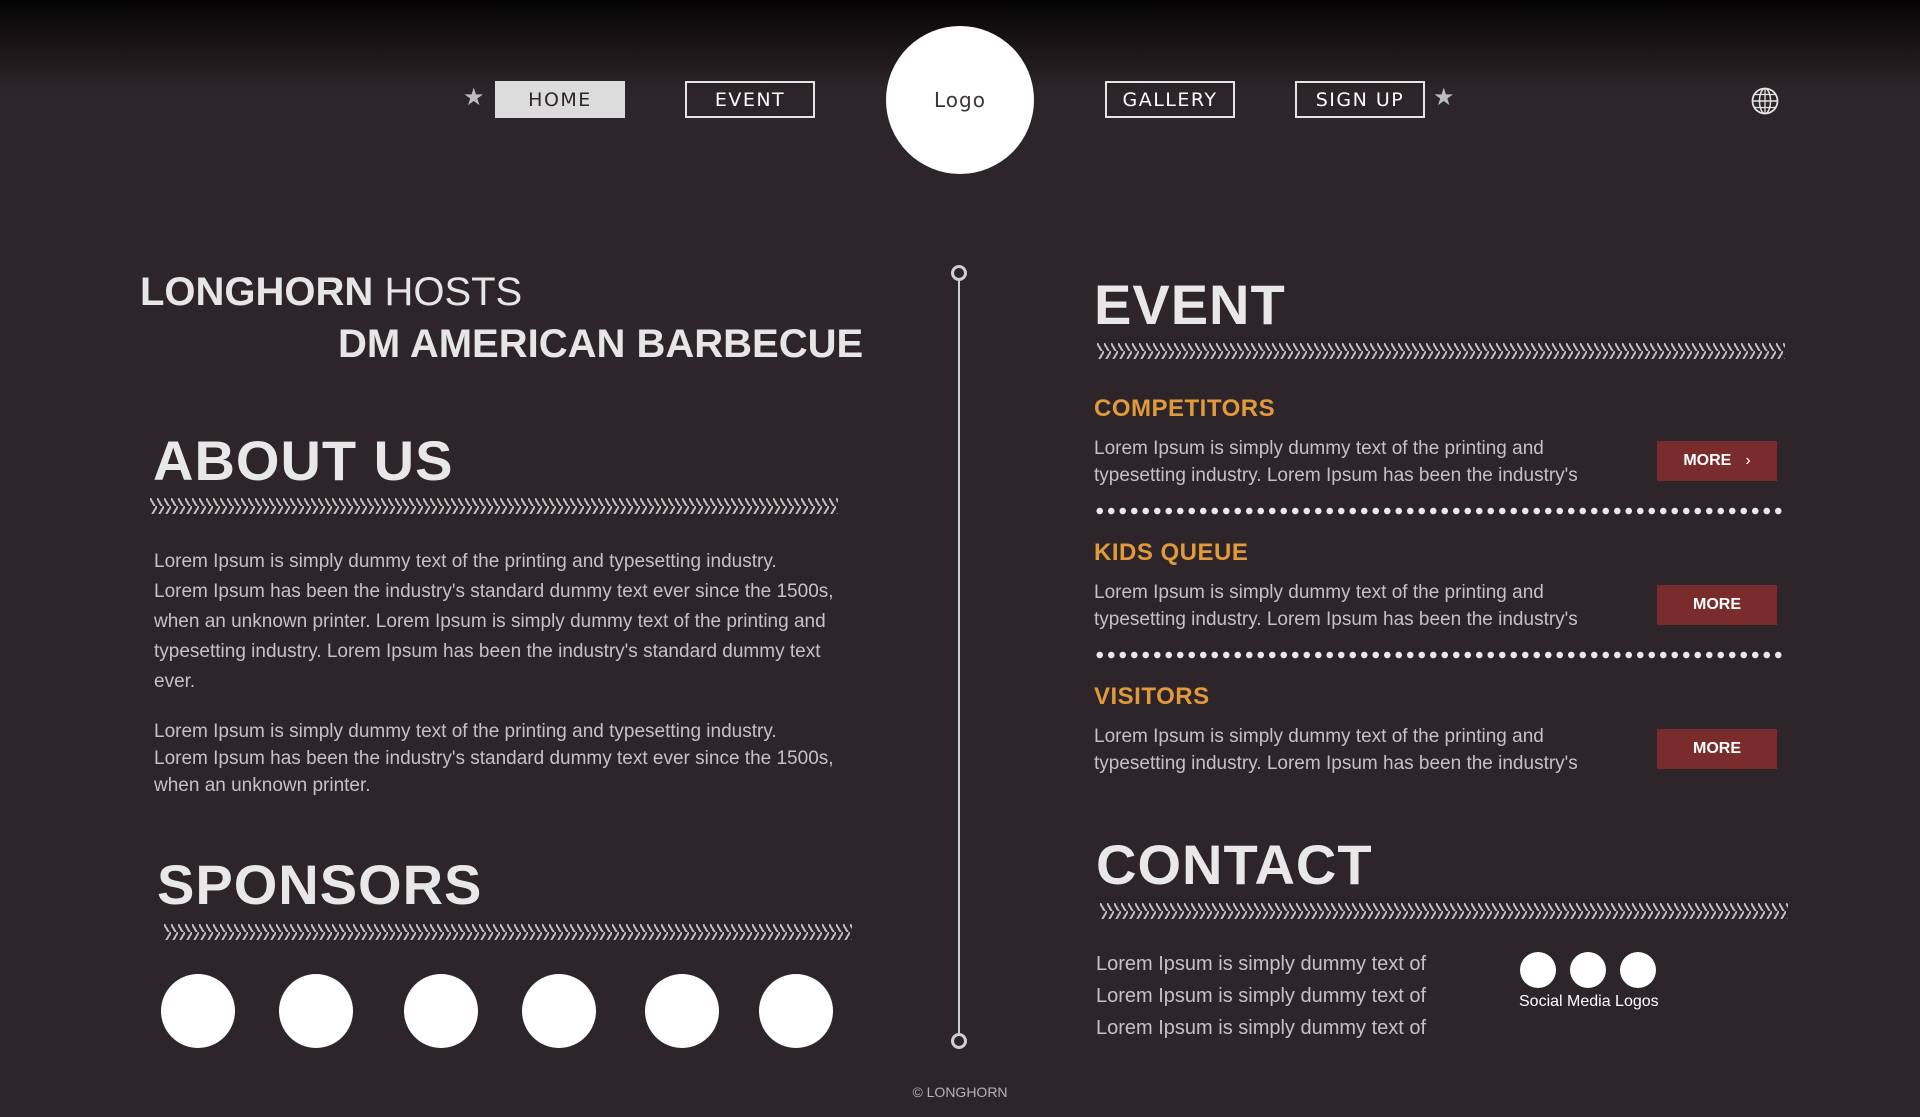  Describe the element at coordinates (331, 292) in the screenshot. I see `hero-line-1: LONGHORN HOSTS` at that location.